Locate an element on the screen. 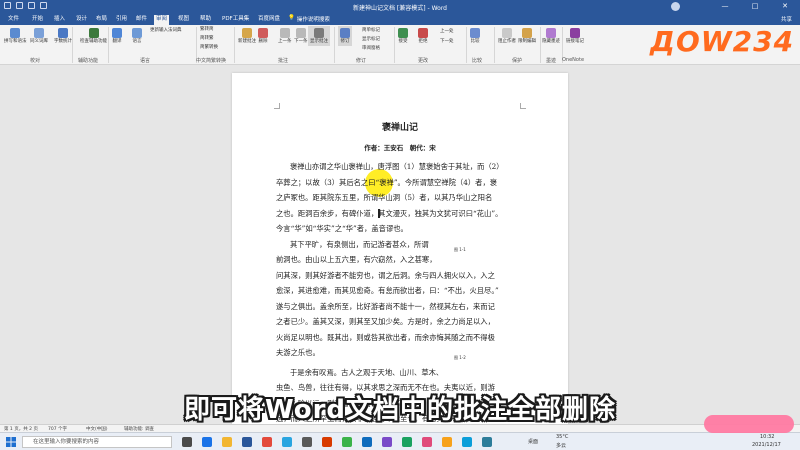 Image resolution: width=800 pixels, height=450 pixels. text-line: 于是余有叹焉。古人之观于天地、山川、草木、 is located at coordinates (367, 372).